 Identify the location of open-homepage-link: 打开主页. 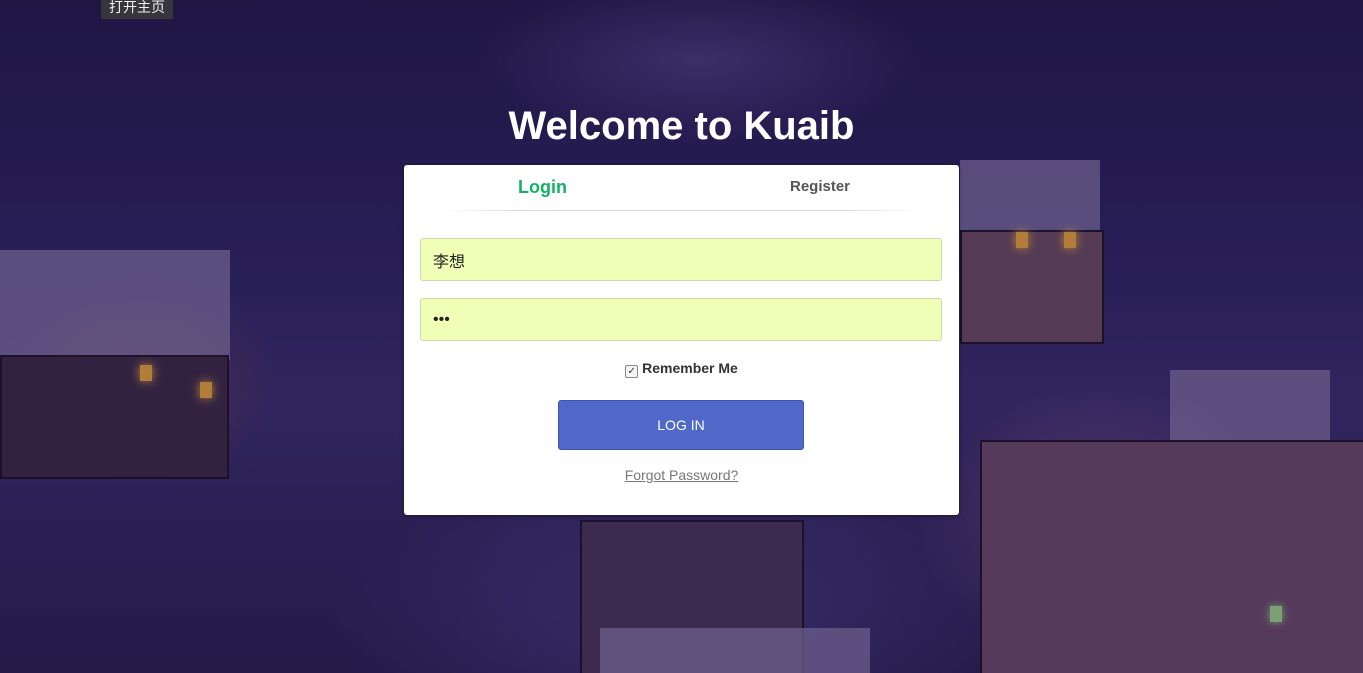
(137, 9).